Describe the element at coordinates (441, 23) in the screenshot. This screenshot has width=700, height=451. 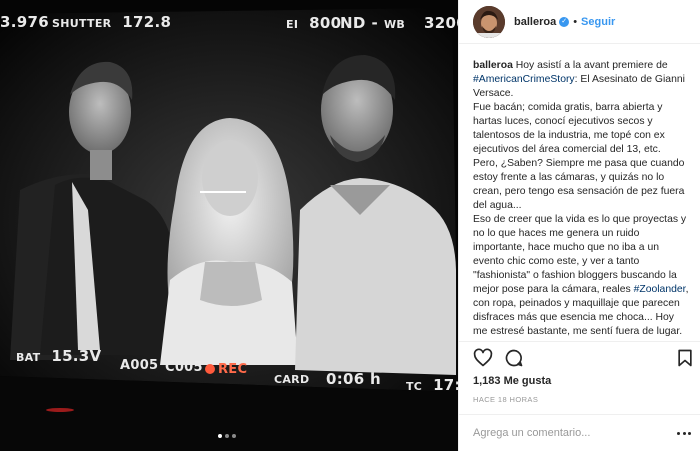
I see `hud-wb-value: 3200` at that location.